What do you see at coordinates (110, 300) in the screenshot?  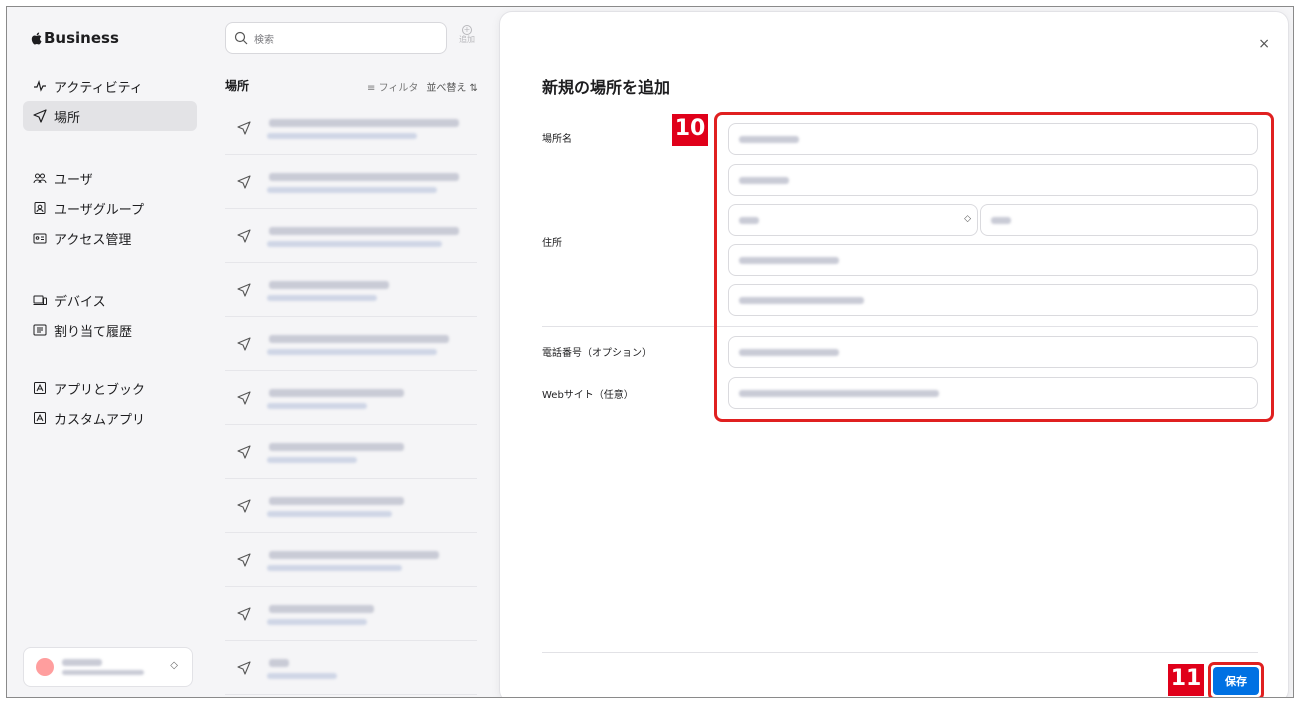 I see `sidebar-item-devices: デバイス` at bounding box center [110, 300].